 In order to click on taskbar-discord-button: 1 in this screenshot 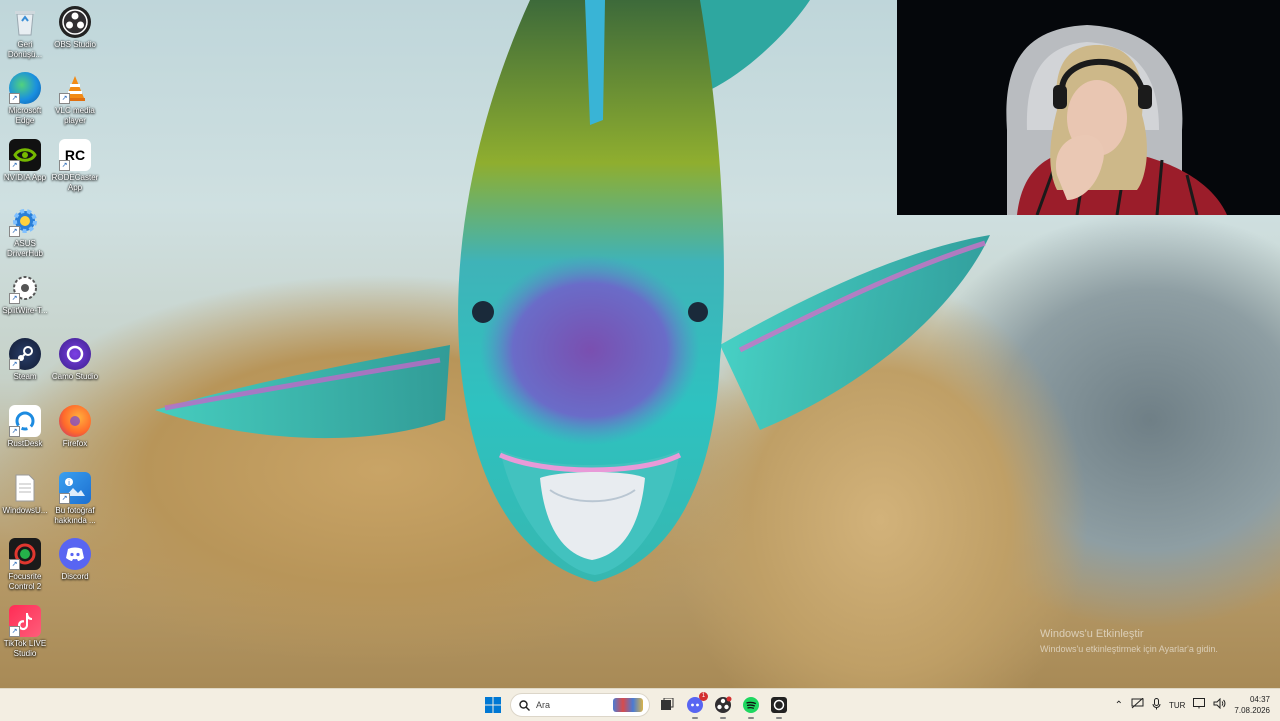, I will do `click(696, 705)`.